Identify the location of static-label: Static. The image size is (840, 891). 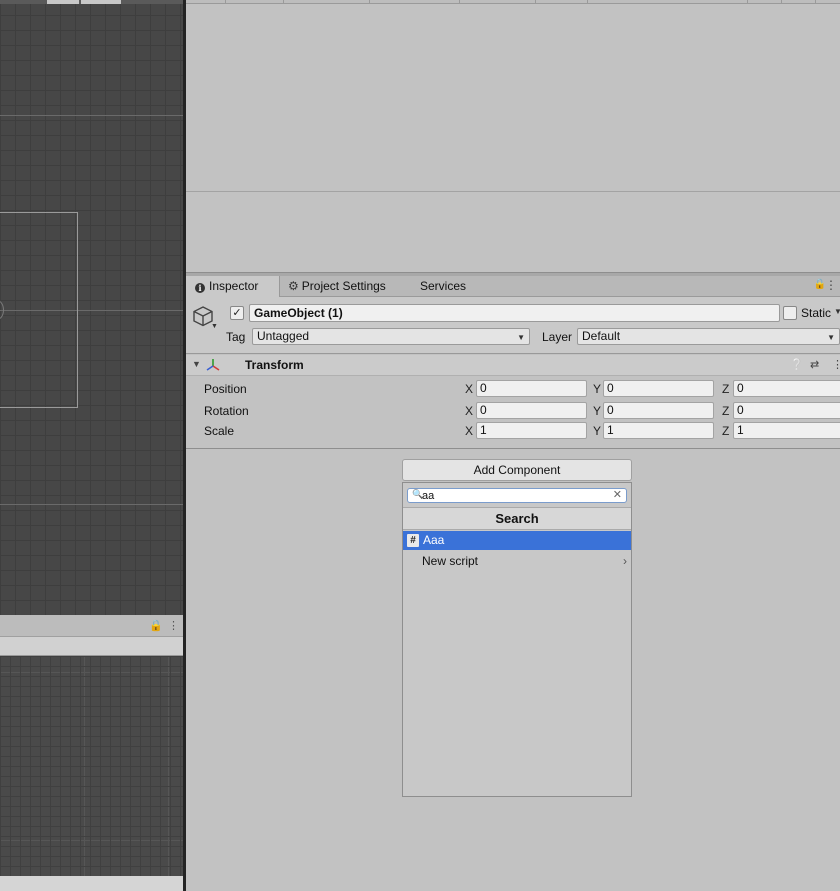
(816, 313).